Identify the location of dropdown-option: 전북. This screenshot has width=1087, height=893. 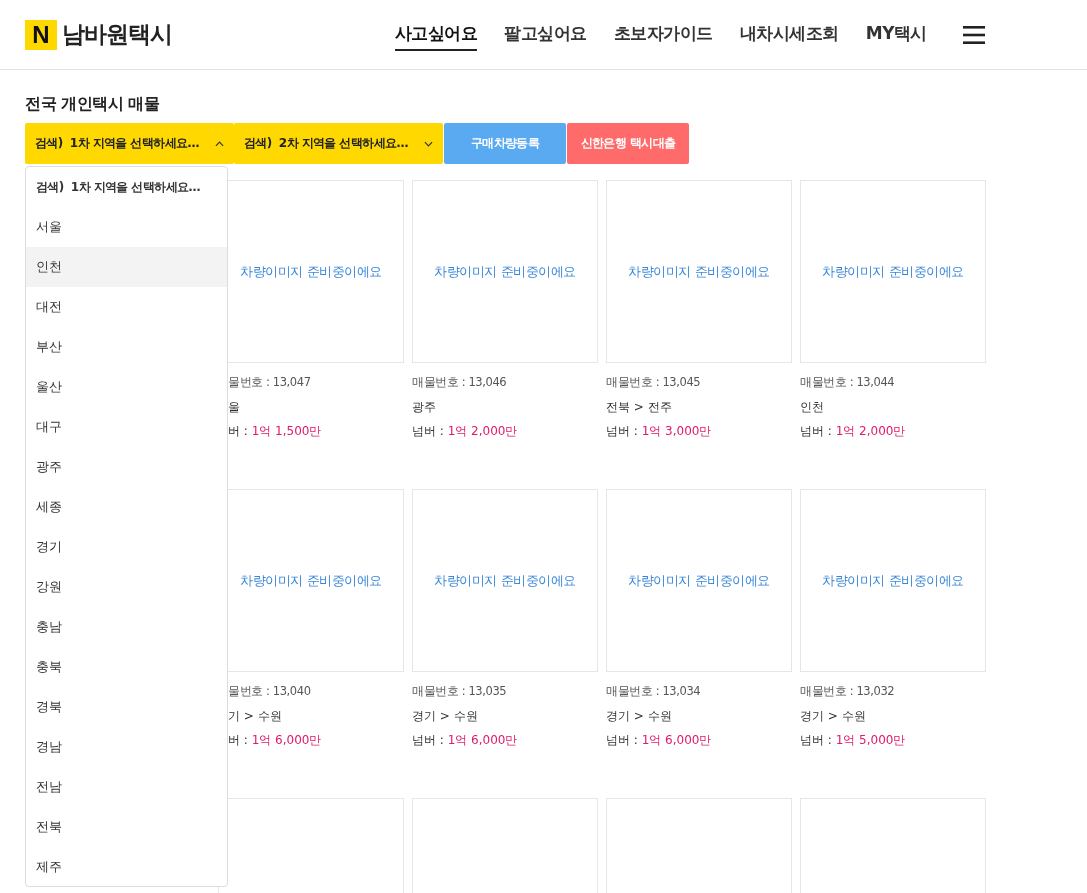
(126, 827).